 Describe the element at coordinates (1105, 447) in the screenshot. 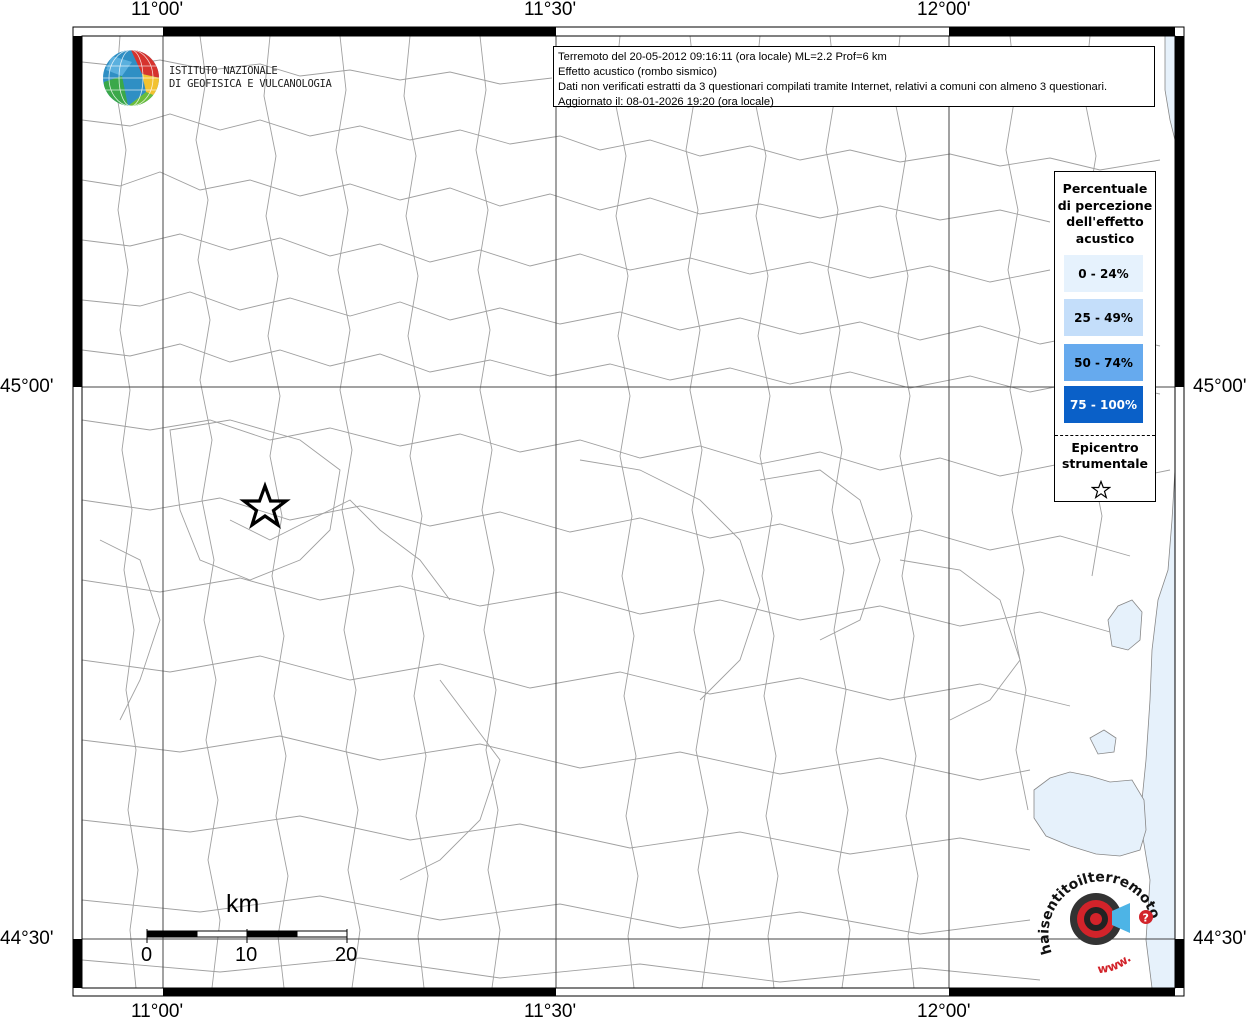

I see `legend-epicenter-line: Epicentro` at that location.